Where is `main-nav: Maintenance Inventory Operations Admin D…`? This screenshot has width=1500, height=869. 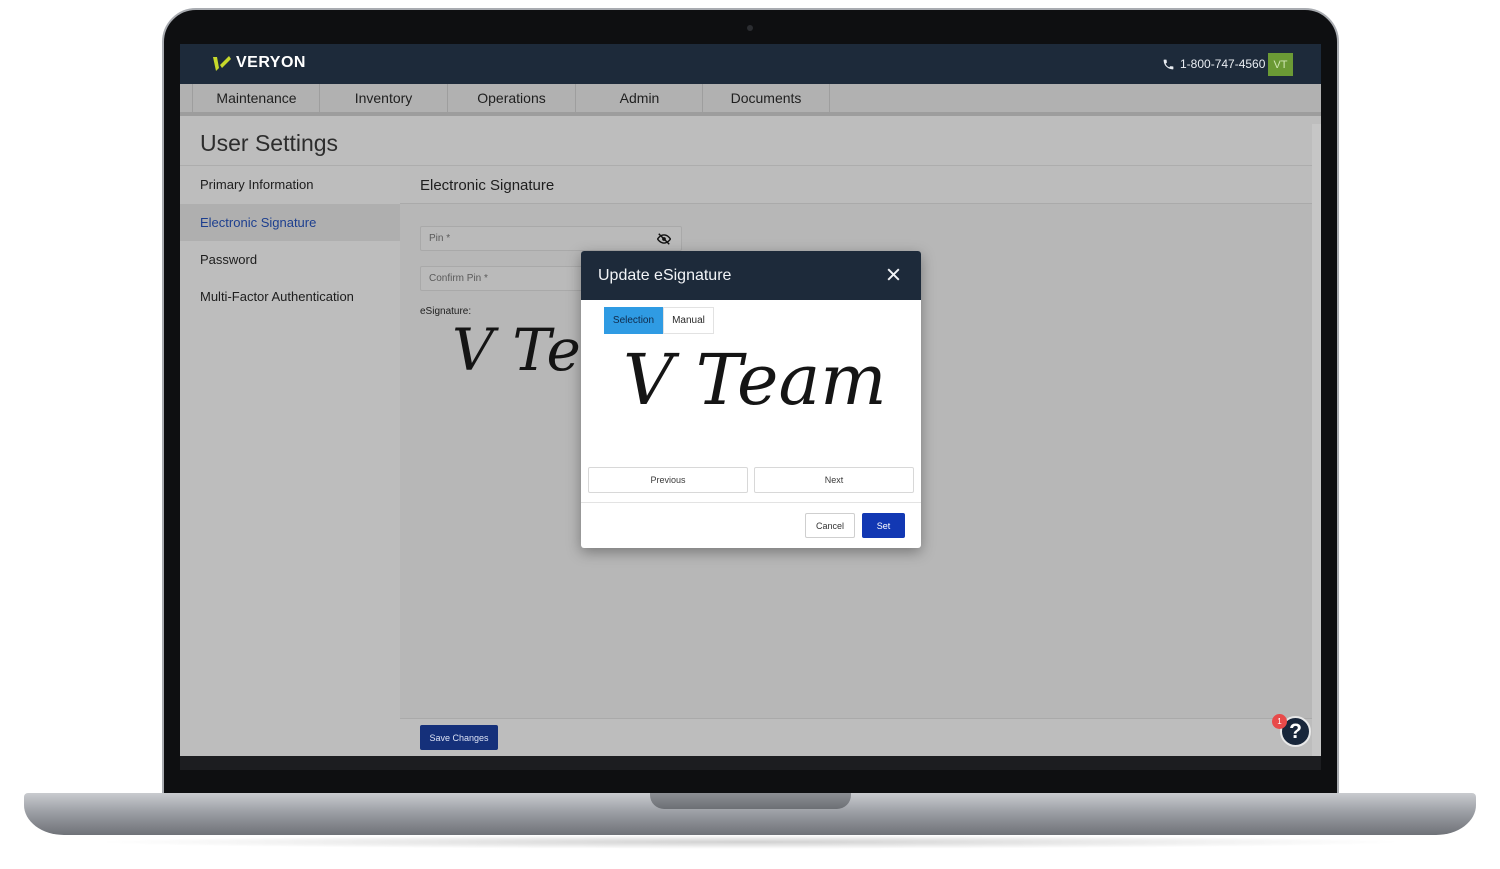
main-nav: Maintenance Inventory Operations Admin D… is located at coordinates (750, 100).